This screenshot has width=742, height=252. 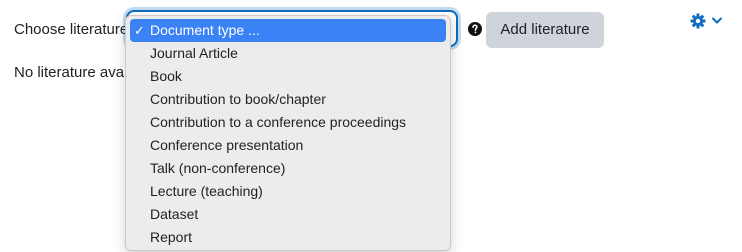 I want to click on option-contribution-book-chapter: Contribution to book/chapter, so click(x=288, y=99).